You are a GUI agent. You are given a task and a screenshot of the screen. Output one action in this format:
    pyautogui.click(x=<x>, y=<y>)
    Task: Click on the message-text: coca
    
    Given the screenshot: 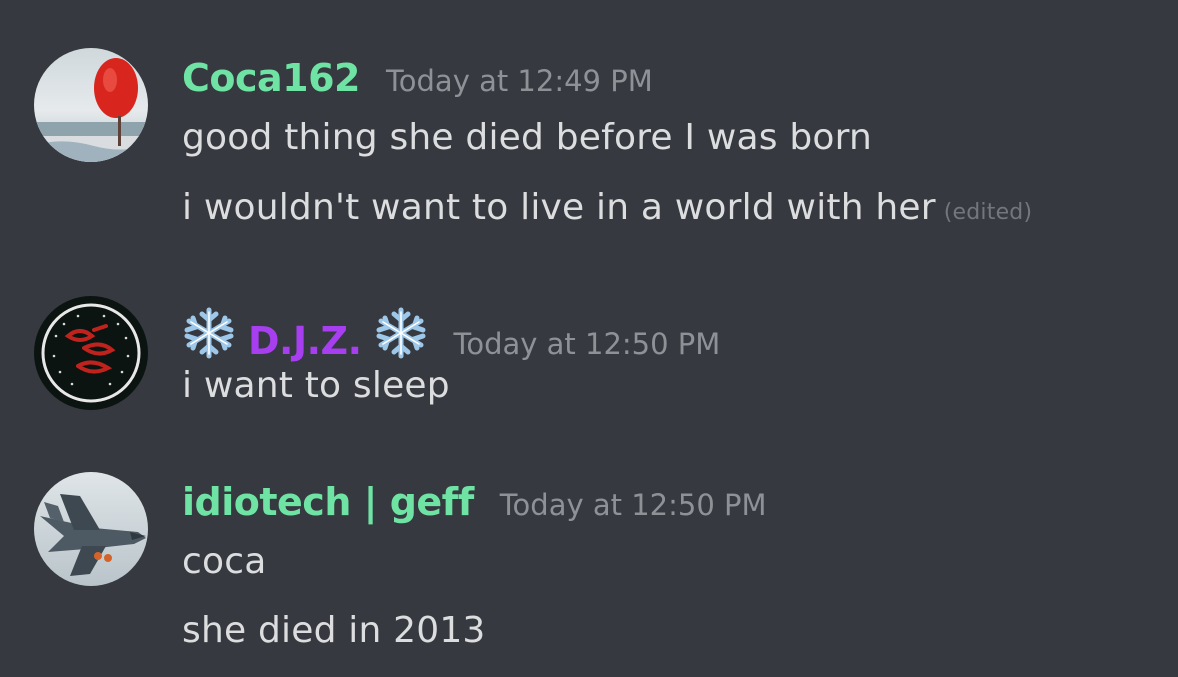 What is the action you would take?
    pyautogui.click(x=224, y=561)
    